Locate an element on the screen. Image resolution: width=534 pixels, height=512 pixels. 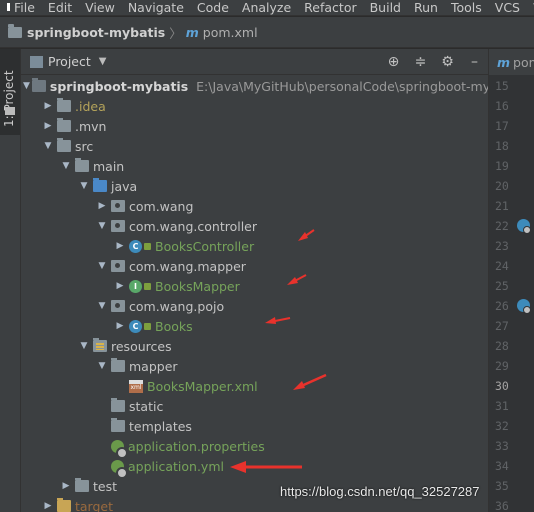
watermark: https://blog.csdn.net/qq_32527287 is located at coordinates (380, 491).